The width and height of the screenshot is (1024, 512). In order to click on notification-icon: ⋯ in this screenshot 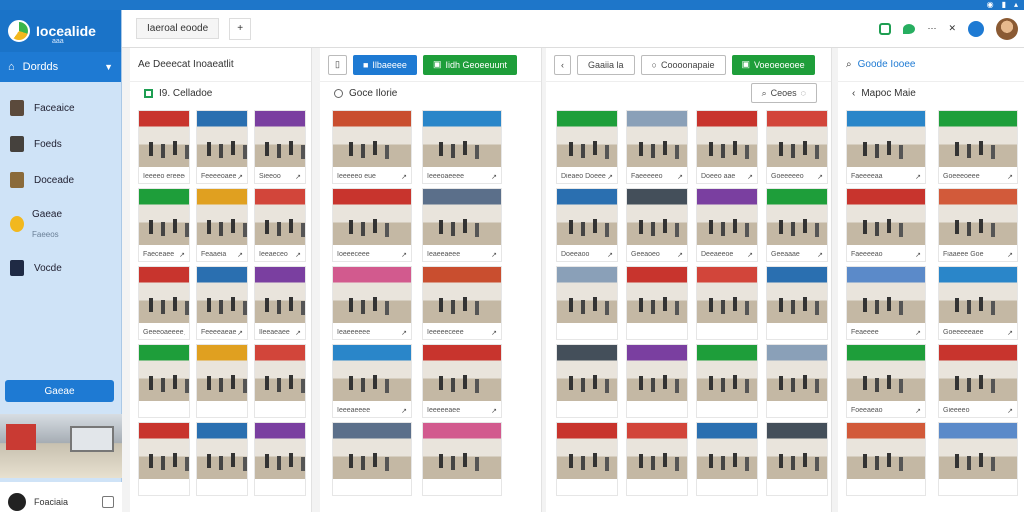, I will do `click(931, 28)`.